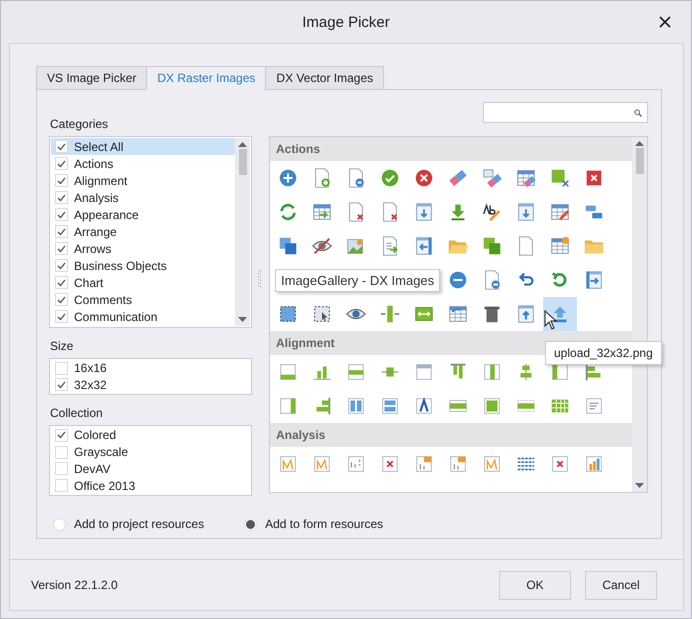 Image resolution: width=692 pixels, height=619 pixels. I want to click on tooltip: ImageGallery - DX Images, so click(357, 280).